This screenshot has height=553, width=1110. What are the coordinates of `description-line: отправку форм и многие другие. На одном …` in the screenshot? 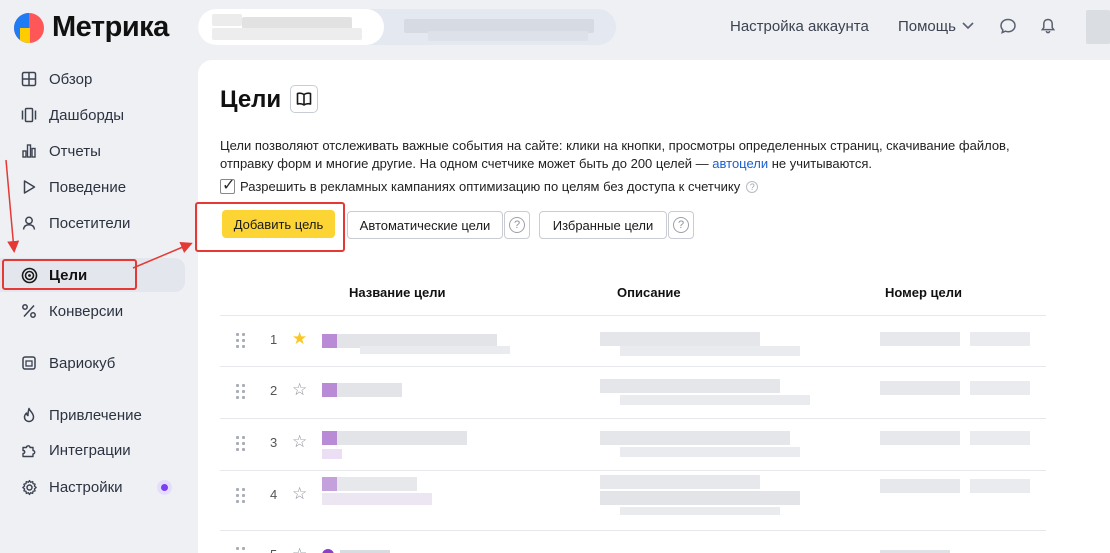 It's located at (650, 164).